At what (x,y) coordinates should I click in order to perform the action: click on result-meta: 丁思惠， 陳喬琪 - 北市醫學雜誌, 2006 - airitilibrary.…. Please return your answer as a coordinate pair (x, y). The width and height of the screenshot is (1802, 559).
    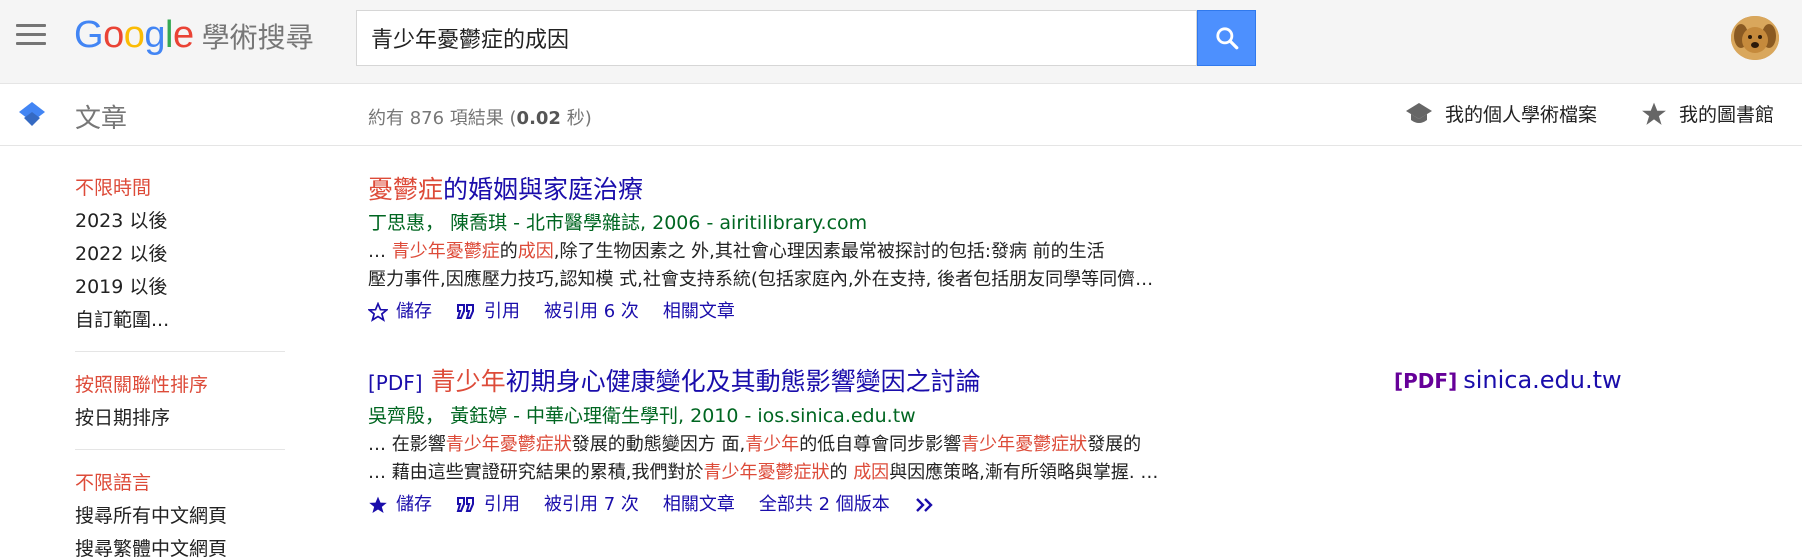
    Looking at the image, I should click on (803, 223).